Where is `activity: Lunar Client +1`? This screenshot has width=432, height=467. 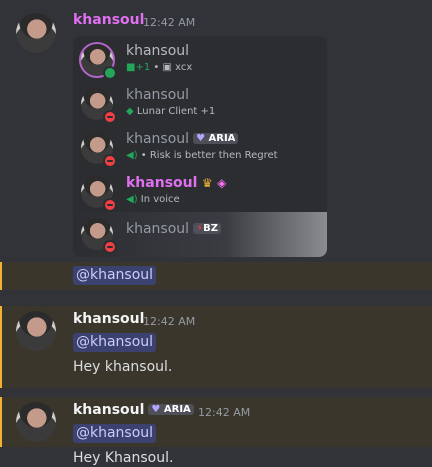
activity: Lunar Client +1 is located at coordinates (176, 111).